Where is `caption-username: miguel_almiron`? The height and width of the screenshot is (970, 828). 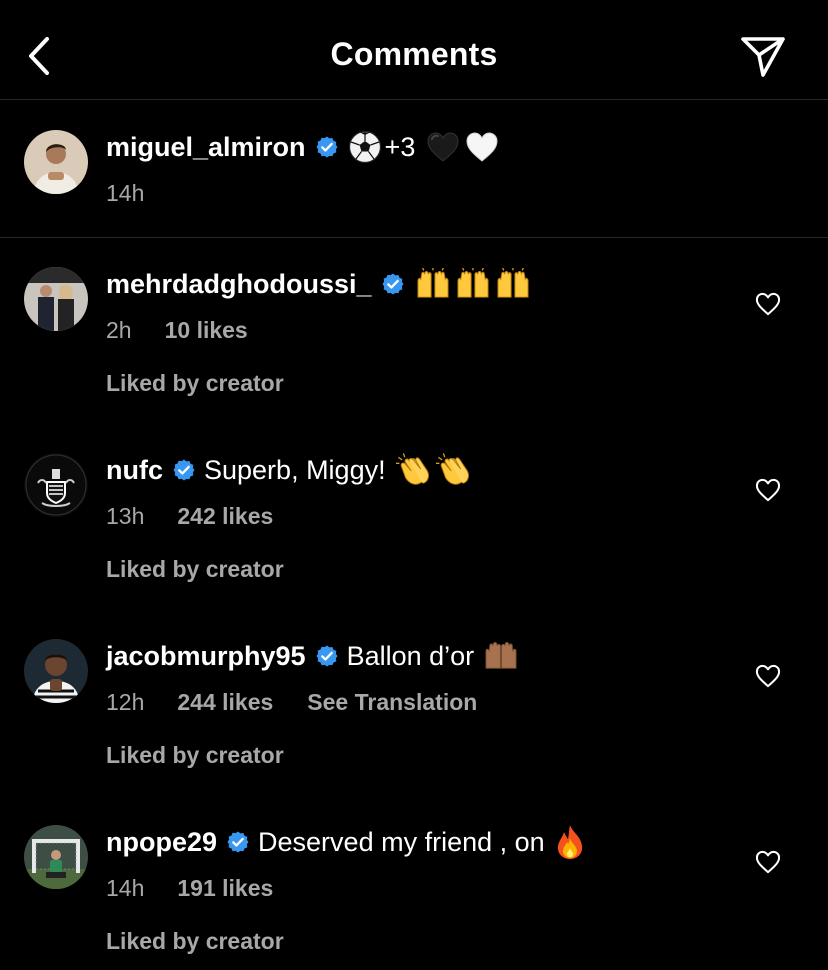
caption-username: miguel_almiron is located at coordinates (206, 147).